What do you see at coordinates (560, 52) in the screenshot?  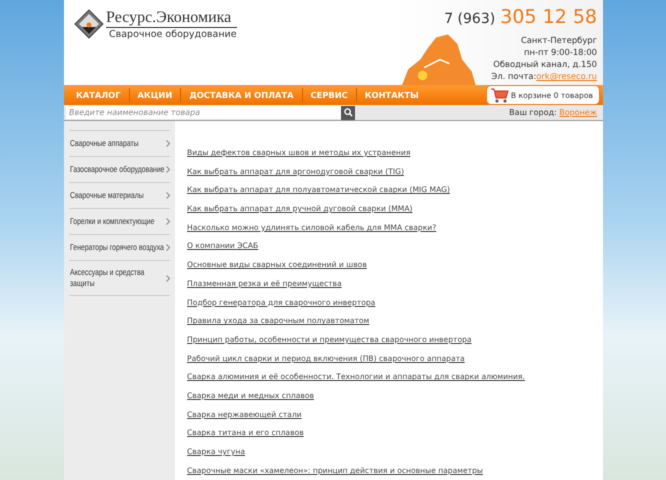 I see `address-line: пн-пт 9:00-18:00` at bounding box center [560, 52].